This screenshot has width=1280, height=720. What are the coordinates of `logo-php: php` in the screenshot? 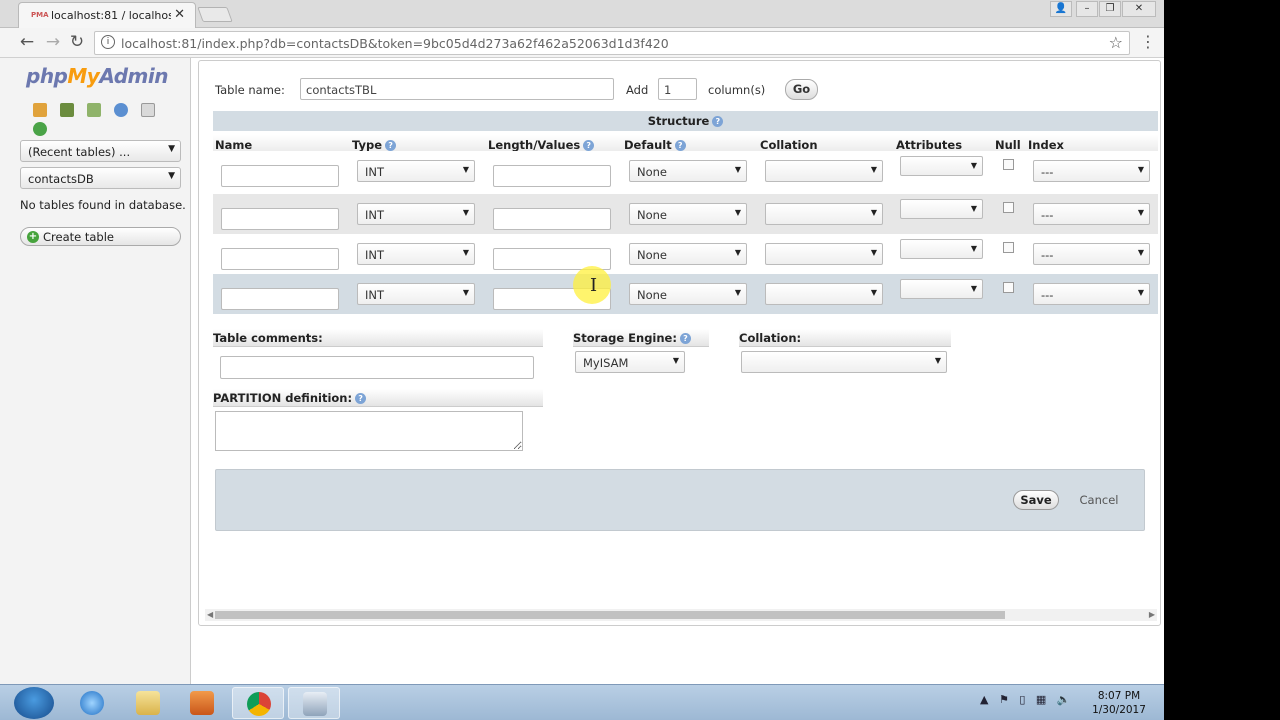 It's located at (47, 76).